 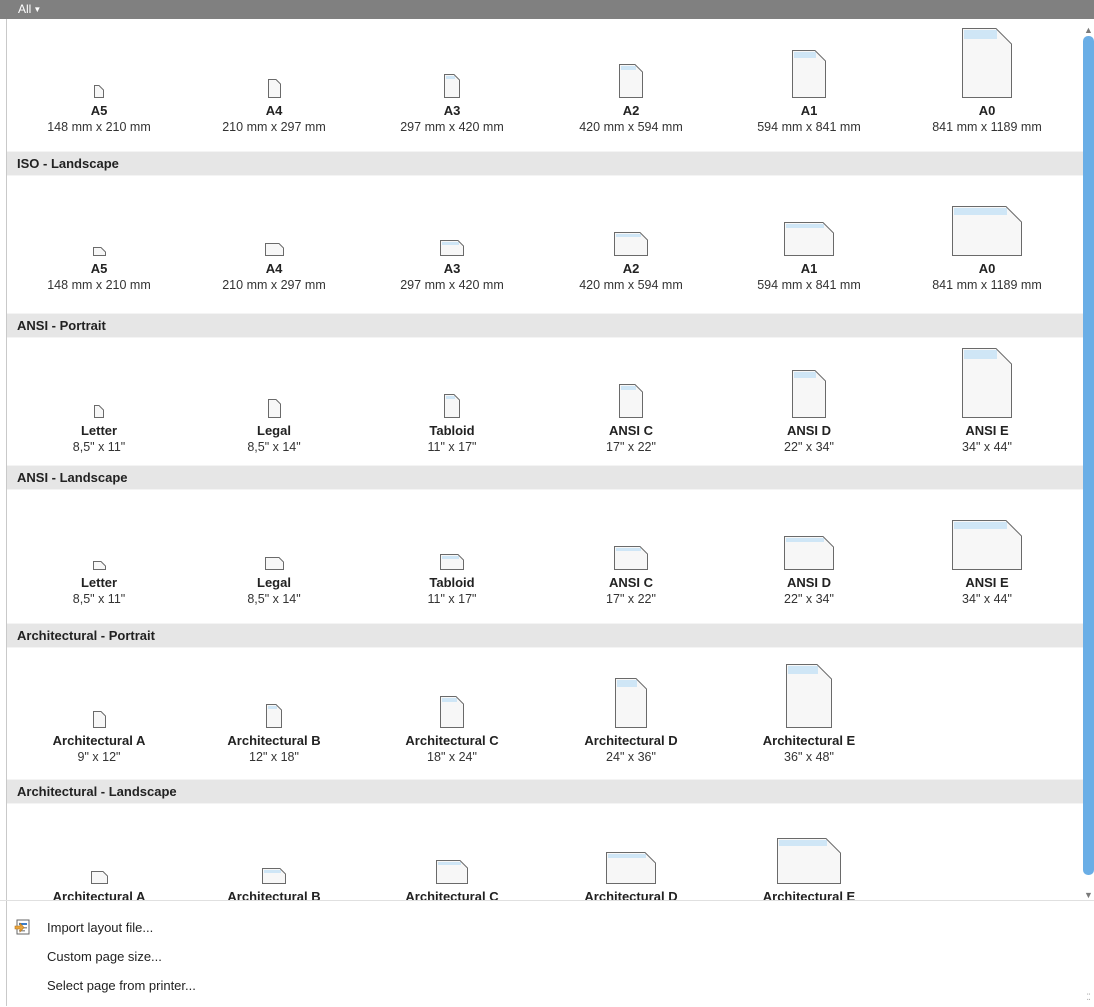 What do you see at coordinates (452, 894) in the screenshot?
I see `page-size-name: Architectural C` at bounding box center [452, 894].